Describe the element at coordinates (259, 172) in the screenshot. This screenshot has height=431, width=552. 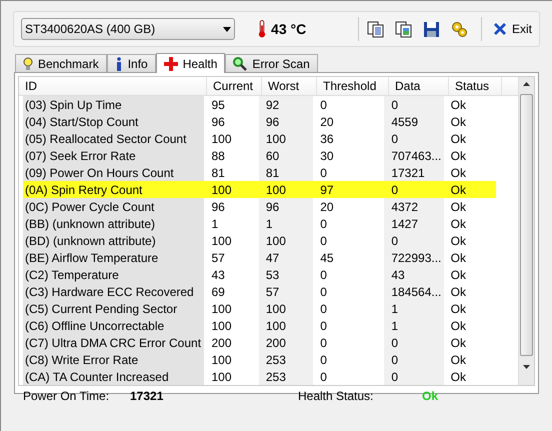
I see `table-row: (09) Power On Hours Count 81 81 0 17321 Ok` at that location.